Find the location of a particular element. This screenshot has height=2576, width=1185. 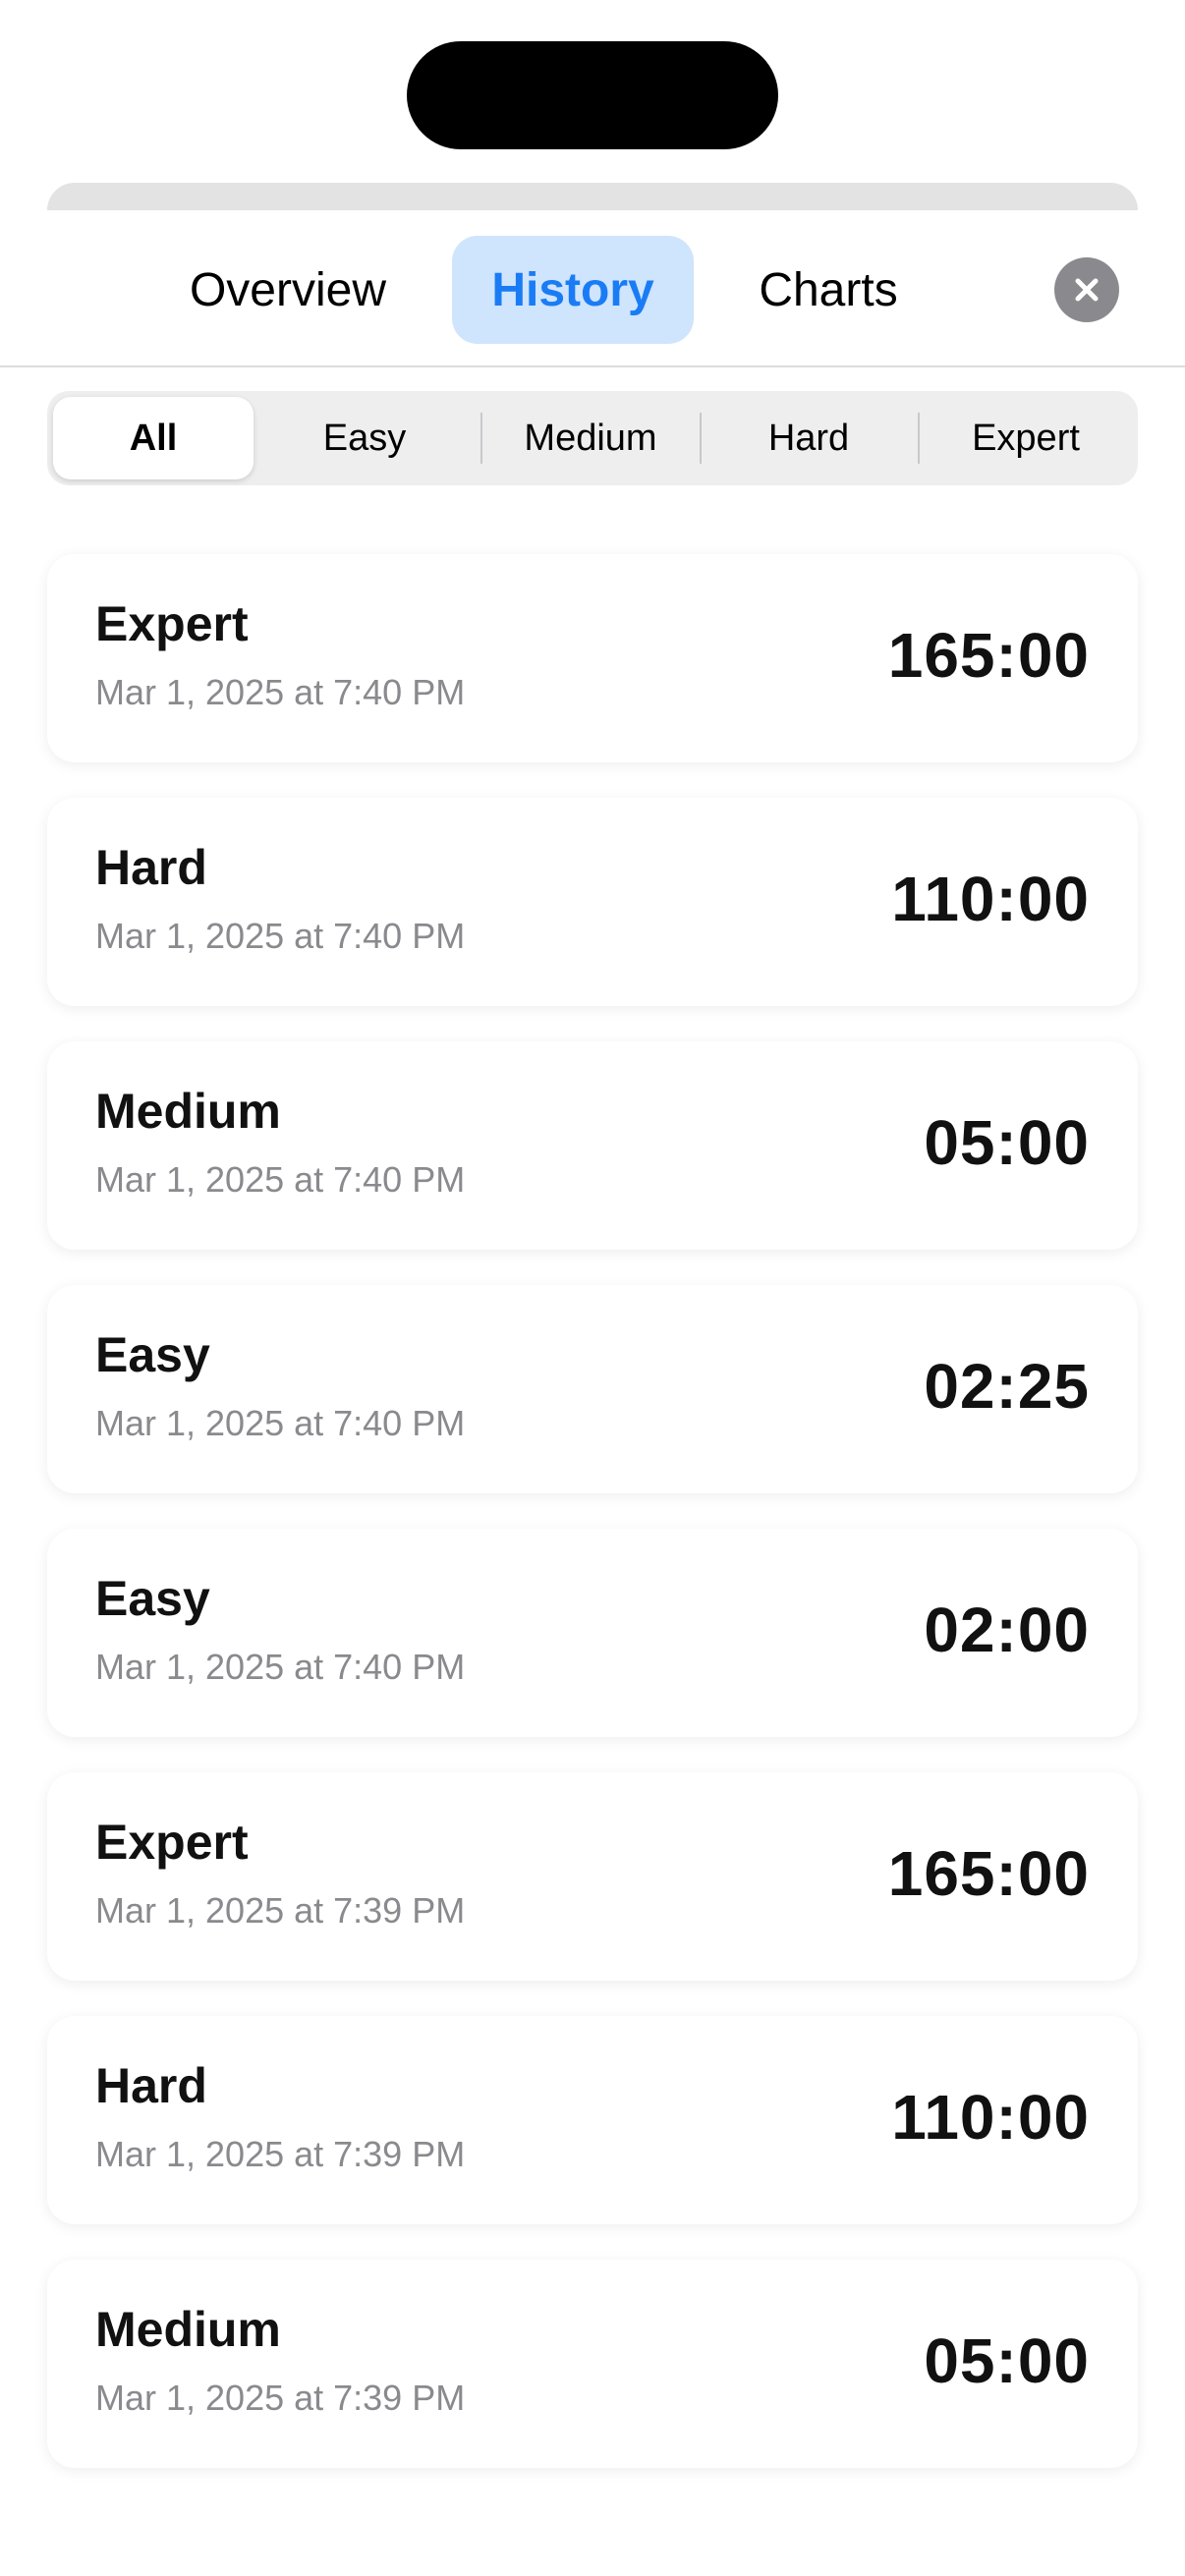

dynamic-island is located at coordinates (592, 95).